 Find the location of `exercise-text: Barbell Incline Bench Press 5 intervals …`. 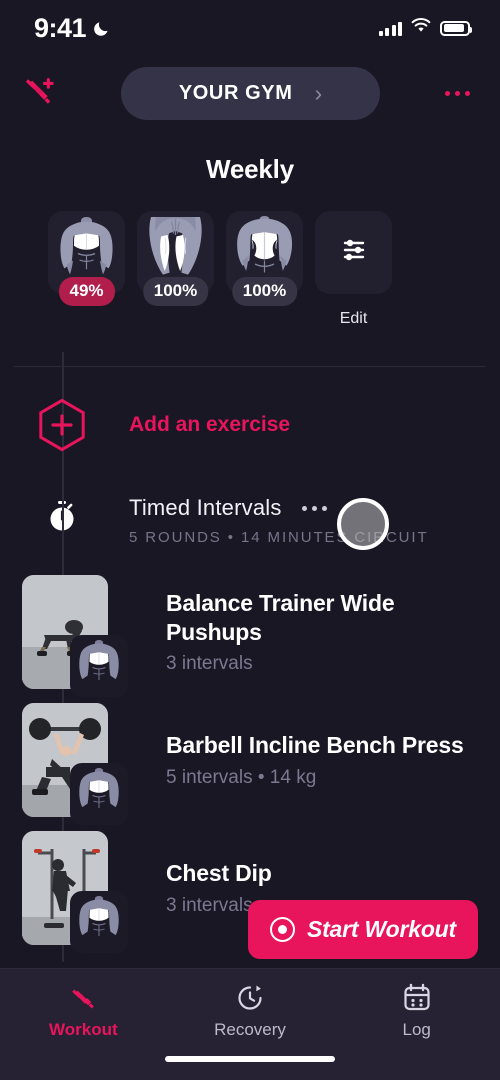

exercise-text: Barbell Incline Bench Press 5 intervals … is located at coordinates (333, 759).